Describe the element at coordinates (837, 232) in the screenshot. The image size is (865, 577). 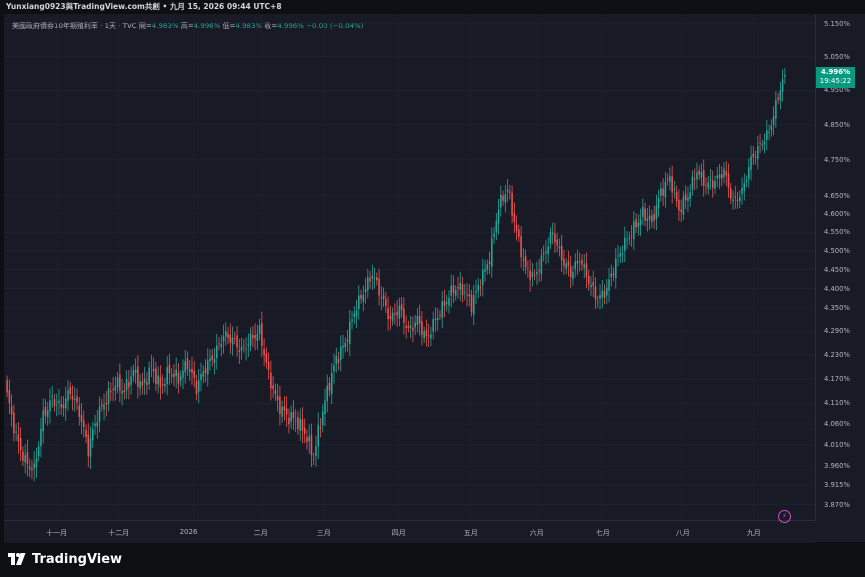
I see `price-tick-label: 4.550%` at that location.